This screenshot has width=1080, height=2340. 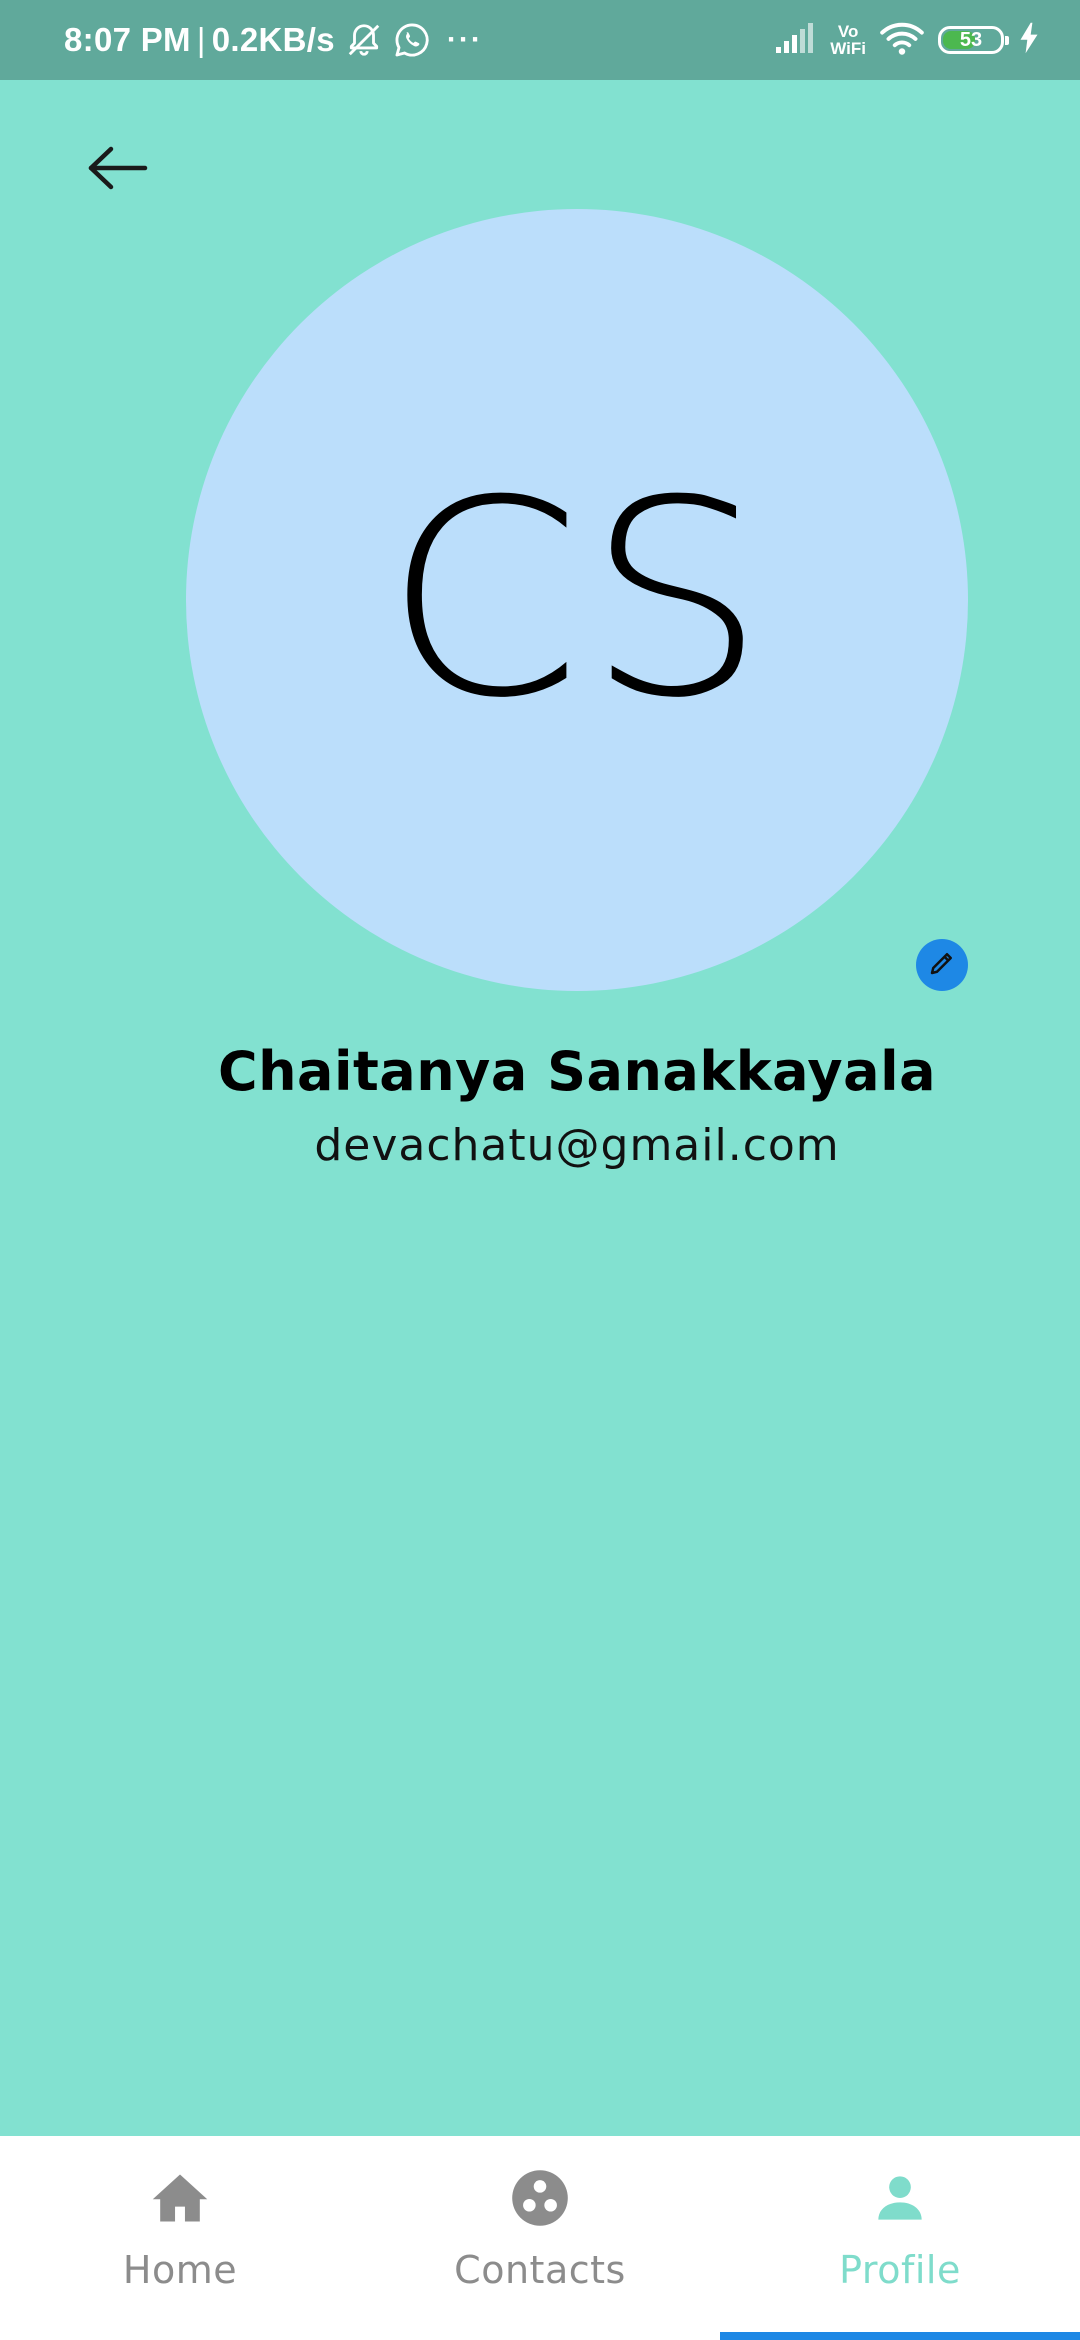 I want to click on profile-name: Chaitanya Sanakkayala, so click(x=577, y=1071).